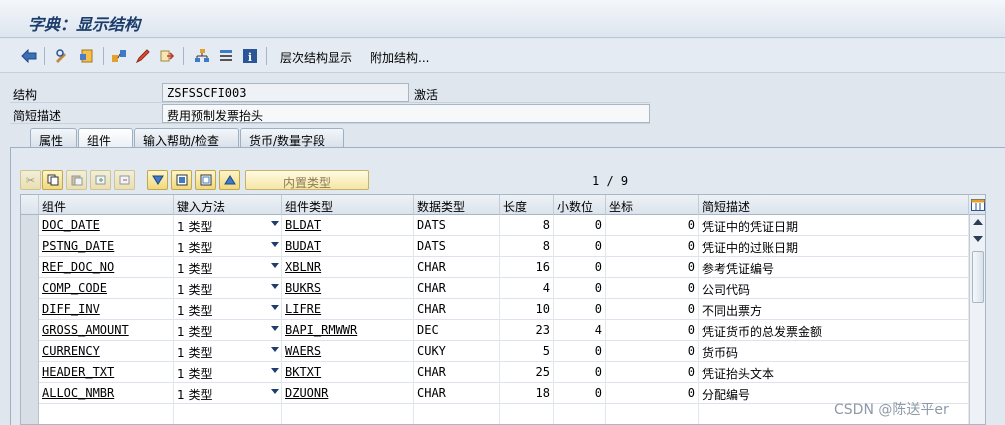 The width and height of the screenshot is (1005, 425). What do you see at coordinates (87, 56) in the screenshot?
I see `other-object-icon` at bounding box center [87, 56].